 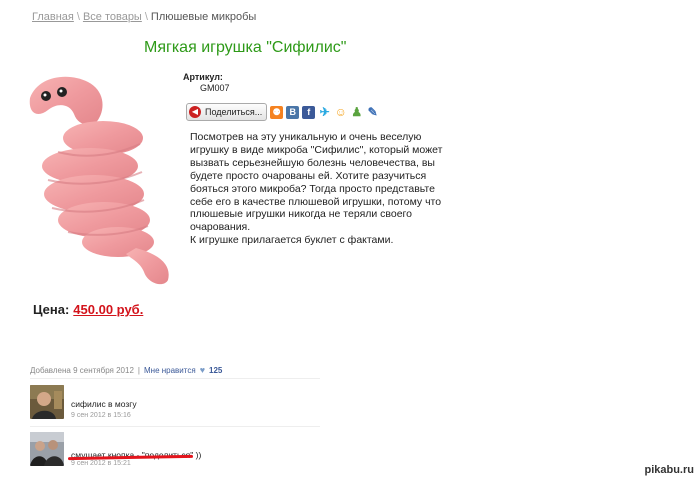 What do you see at coordinates (170, 370) in the screenshot?
I see `like-link: Мне нравится` at bounding box center [170, 370].